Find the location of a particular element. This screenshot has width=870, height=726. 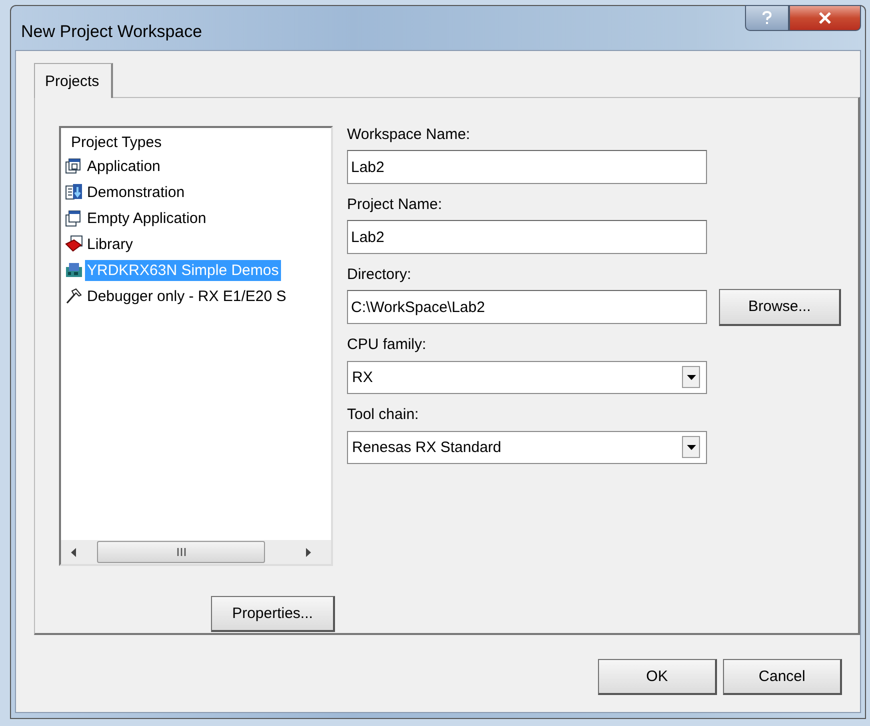

dropdown: Renesas RX Standard is located at coordinates (527, 447).